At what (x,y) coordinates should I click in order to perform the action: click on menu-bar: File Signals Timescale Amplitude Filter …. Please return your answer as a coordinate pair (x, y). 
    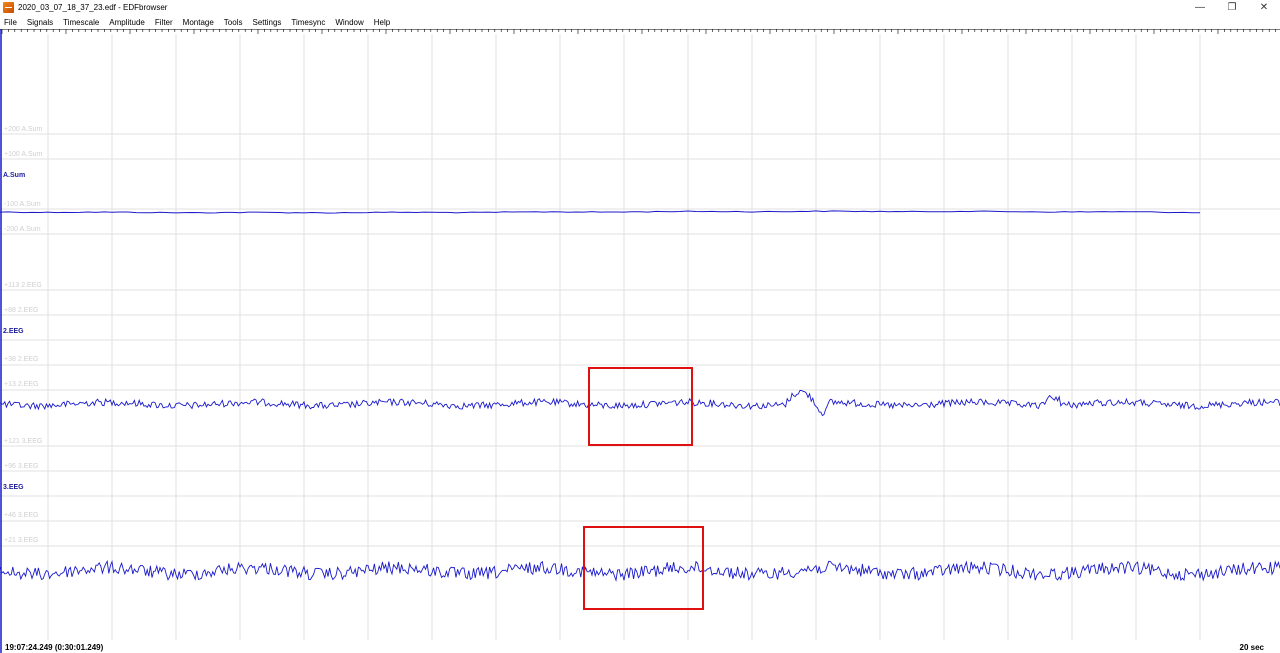
    Looking at the image, I should click on (640, 22).